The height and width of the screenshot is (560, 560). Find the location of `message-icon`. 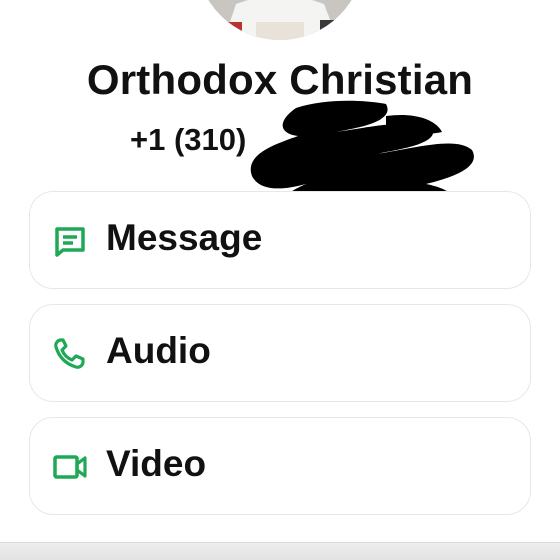

message-icon is located at coordinates (70, 241).